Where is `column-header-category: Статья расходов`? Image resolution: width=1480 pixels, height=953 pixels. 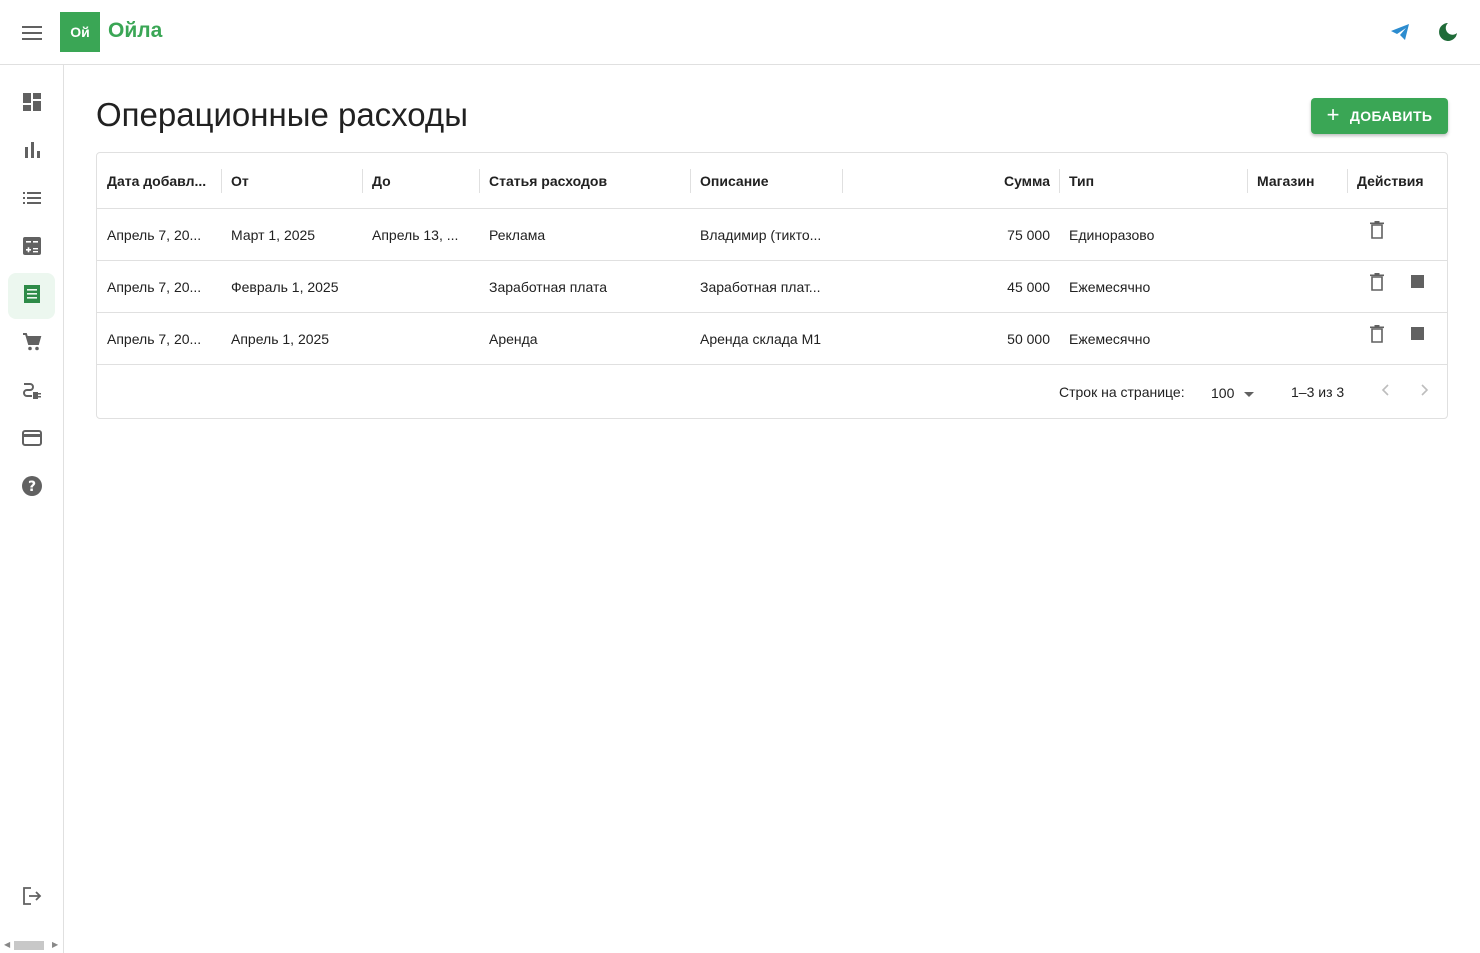
column-header-category: Статья расходов is located at coordinates (584, 180).